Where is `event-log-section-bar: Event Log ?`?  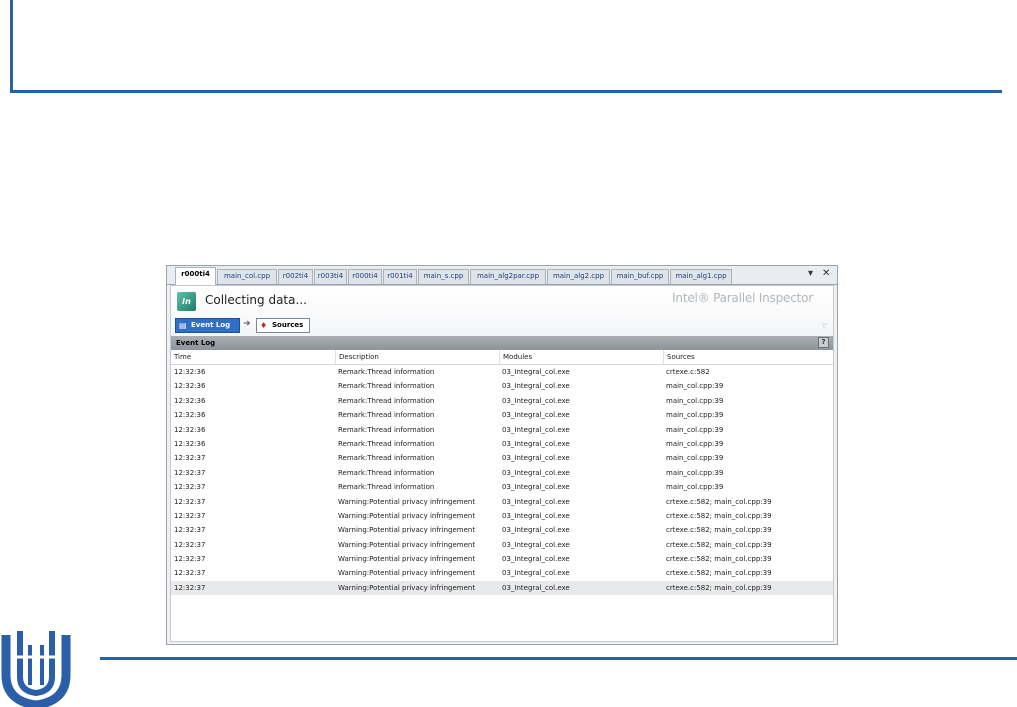 event-log-section-bar: Event Log ? is located at coordinates (502, 343).